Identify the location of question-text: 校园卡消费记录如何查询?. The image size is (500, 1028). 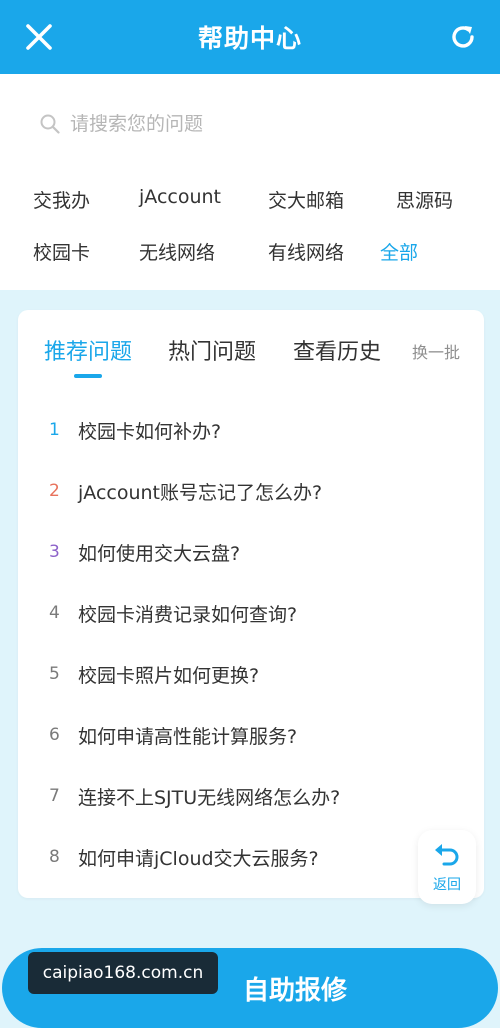
(188, 614).